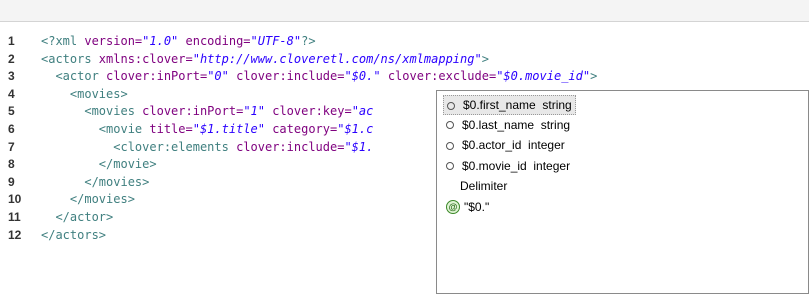 This screenshot has width=809, height=294. What do you see at coordinates (92, 111) in the screenshot?
I see `code-token: <movies` at bounding box center [92, 111].